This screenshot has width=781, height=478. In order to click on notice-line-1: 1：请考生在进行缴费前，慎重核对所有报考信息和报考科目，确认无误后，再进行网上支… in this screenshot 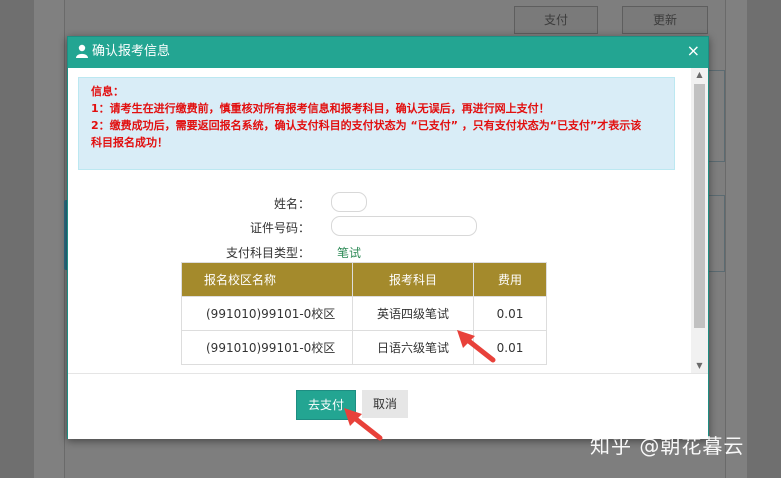, I will do `click(320, 108)`.